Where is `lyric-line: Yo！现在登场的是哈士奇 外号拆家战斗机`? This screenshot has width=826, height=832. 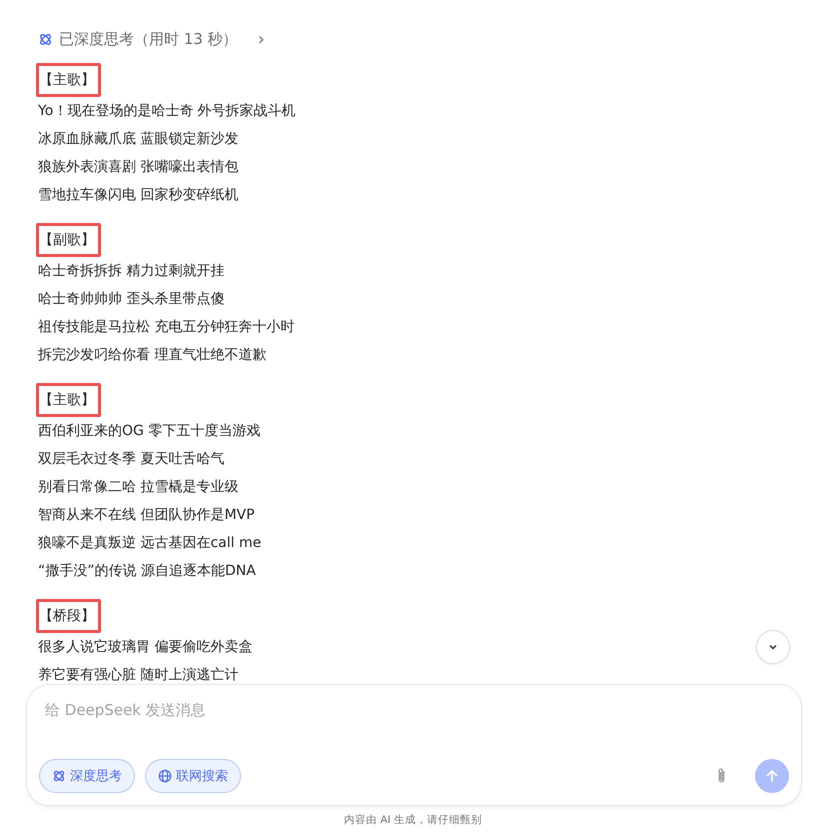
lyric-line: Yo！现在登场的是哈士奇 外号拆家战斗机 is located at coordinates (167, 111).